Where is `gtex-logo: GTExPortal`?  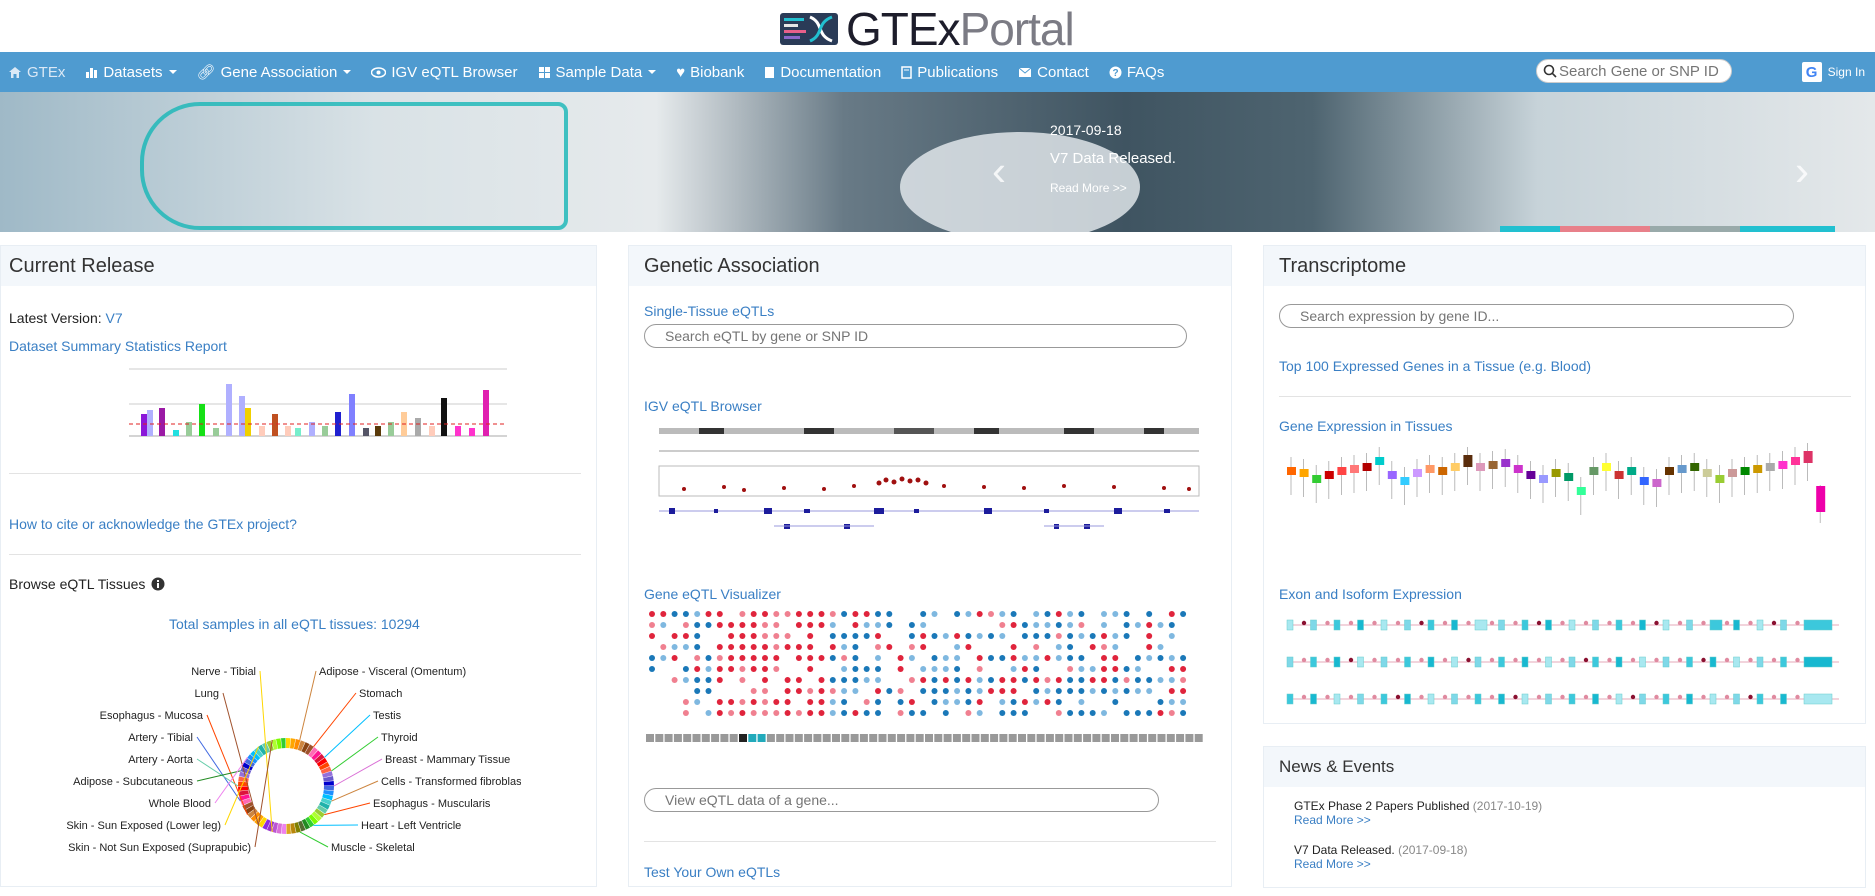
gtex-logo: GTExPortal is located at coordinates (927, 29).